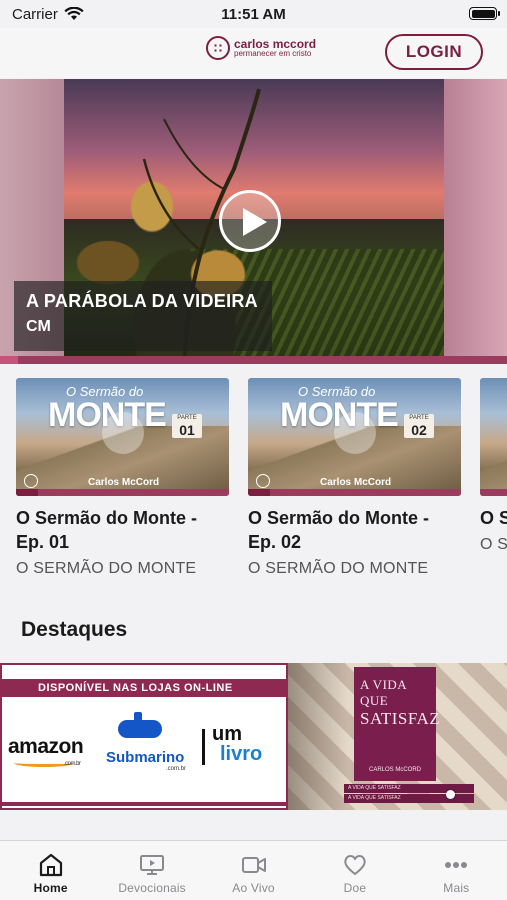  What do you see at coordinates (152, 865) in the screenshot?
I see `monitor-icon` at bounding box center [152, 865].